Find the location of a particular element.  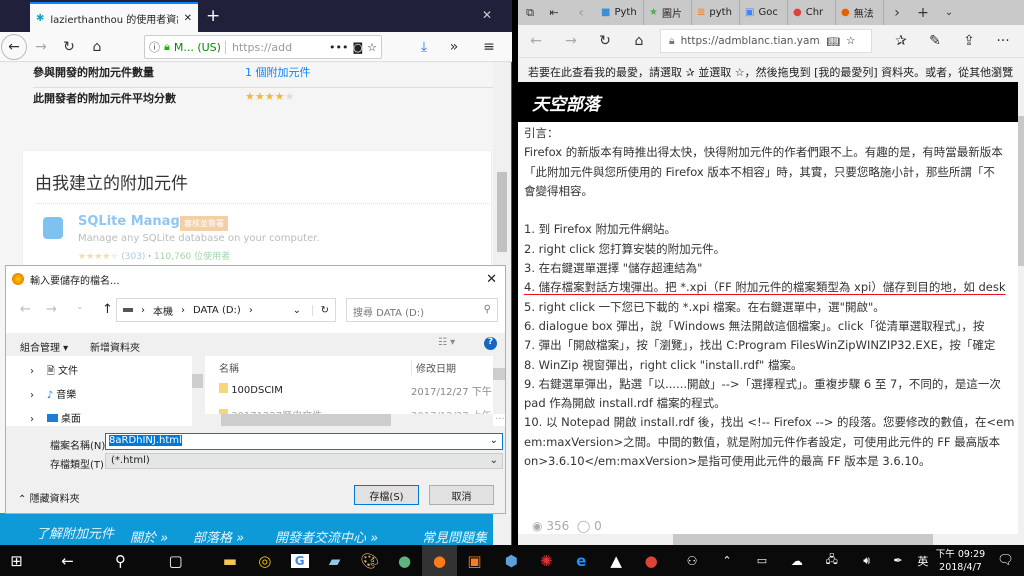

show-hidden-icons: ⌃ is located at coordinates (727, 560).